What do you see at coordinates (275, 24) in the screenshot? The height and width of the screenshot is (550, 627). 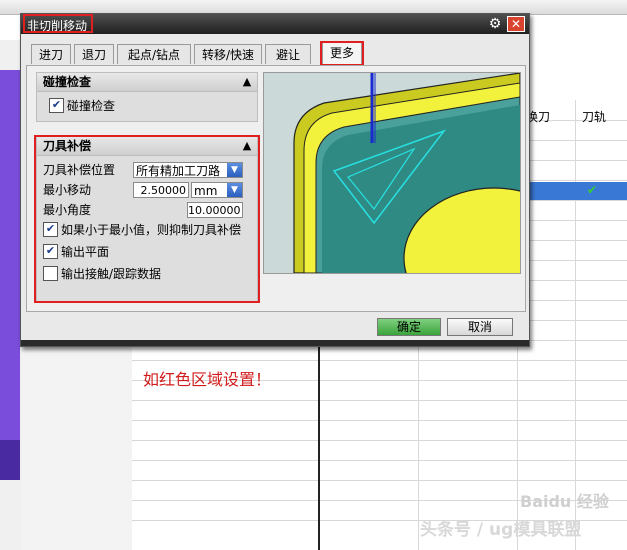 I see `dialog-titlebar: 非切削移动 ⚙ ✕` at bounding box center [275, 24].